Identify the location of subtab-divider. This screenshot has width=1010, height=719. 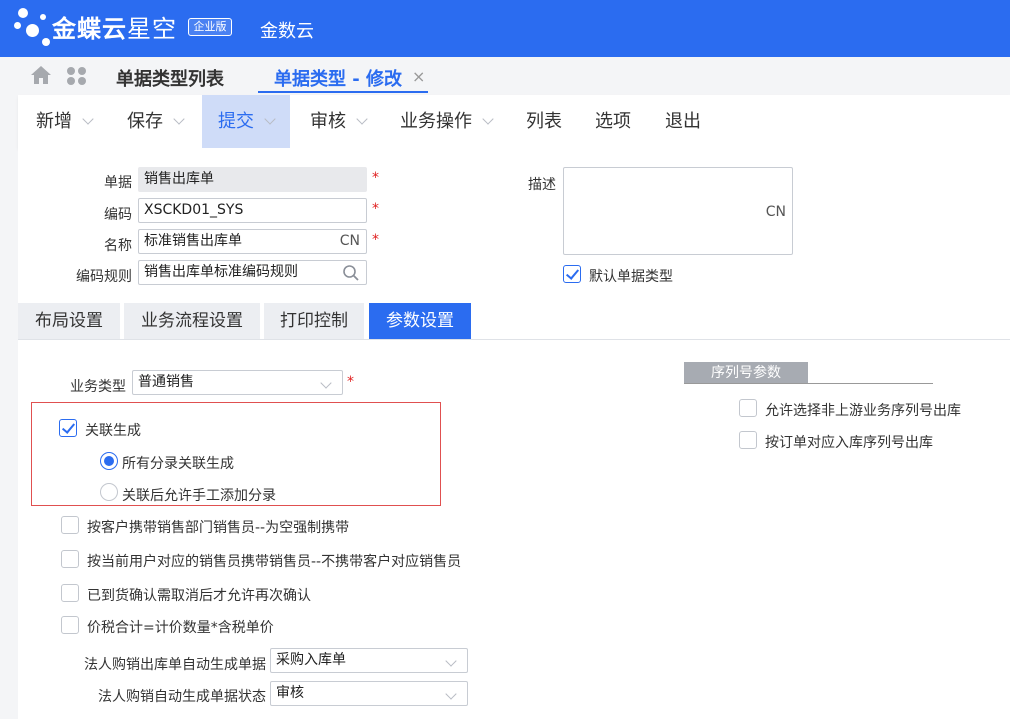
(514, 339).